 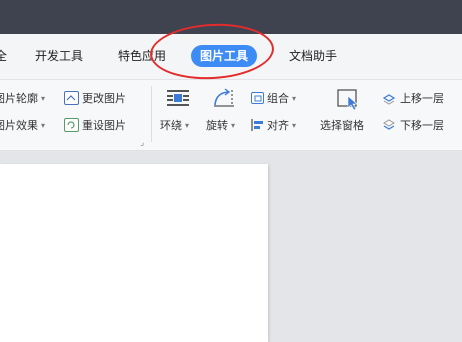 What do you see at coordinates (142, 56) in the screenshot?
I see `tab-special-features: 特色应用` at bounding box center [142, 56].